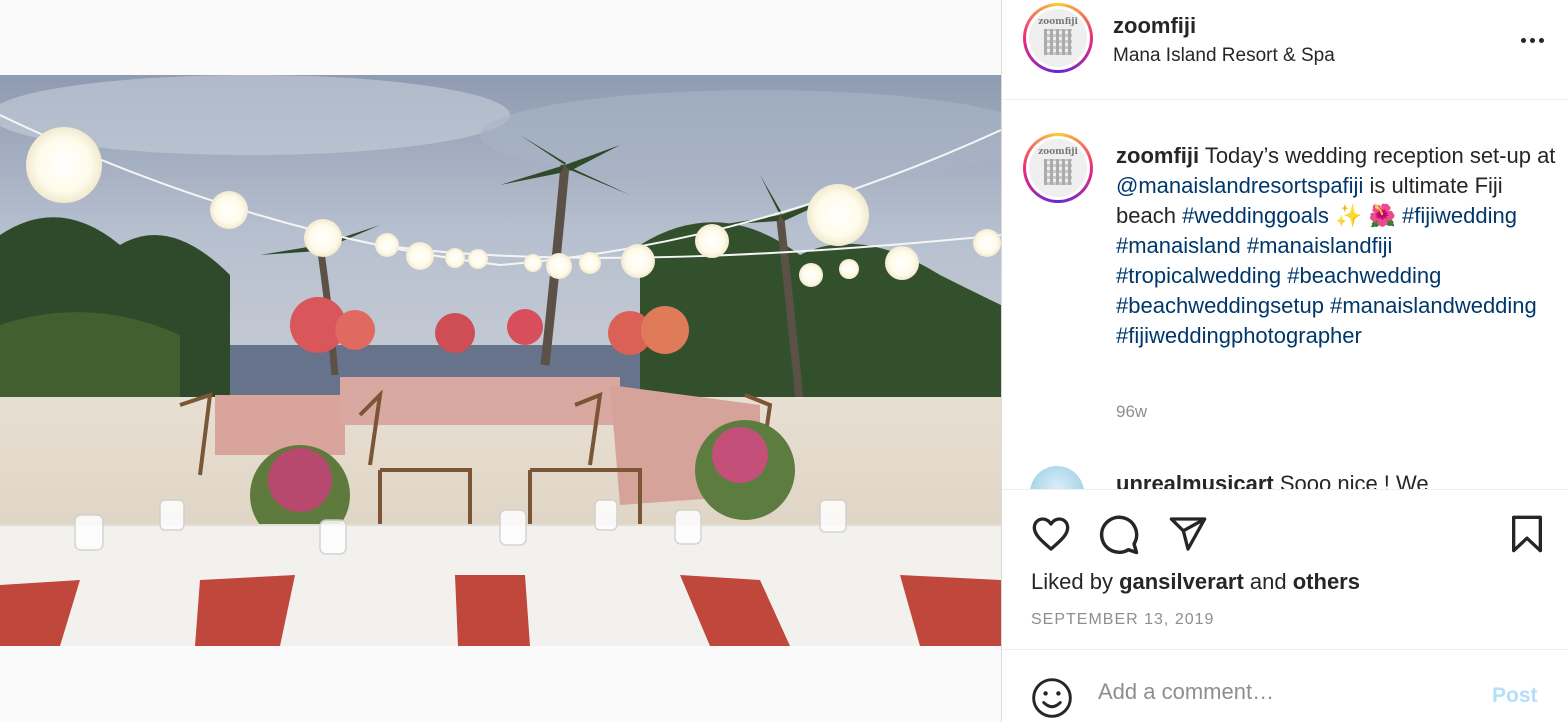  I want to click on hashtag-link: #tropicalwedding, so click(1198, 275).